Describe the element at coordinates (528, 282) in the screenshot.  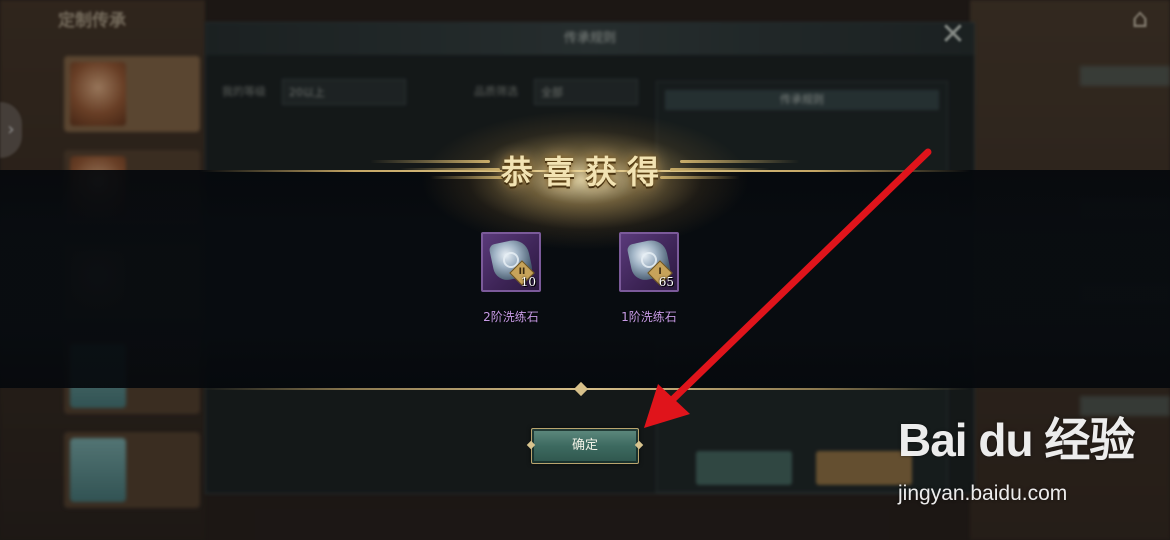
I see `item-count: 10` at that location.